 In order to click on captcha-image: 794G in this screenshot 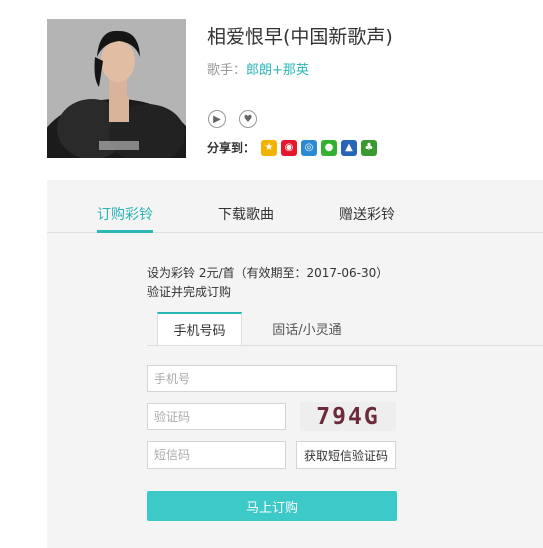, I will do `click(348, 416)`.